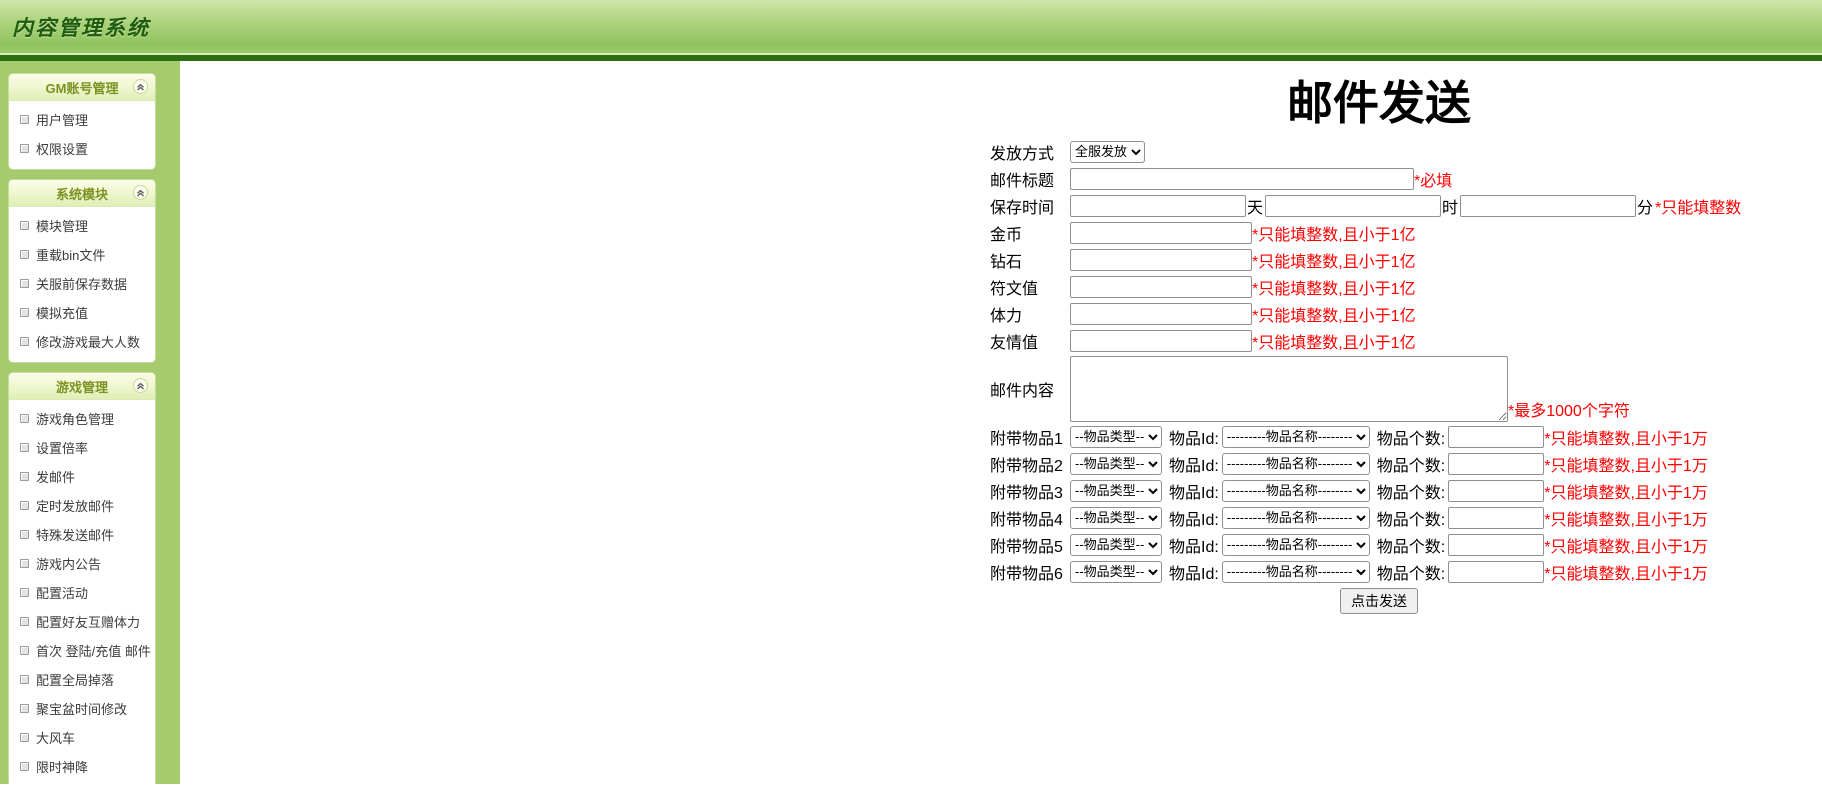 This screenshot has width=1822, height=787. What do you see at coordinates (56, 477) in the screenshot?
I see `sidebar-item-label: 发邮件` at bounding box center [56, 477].